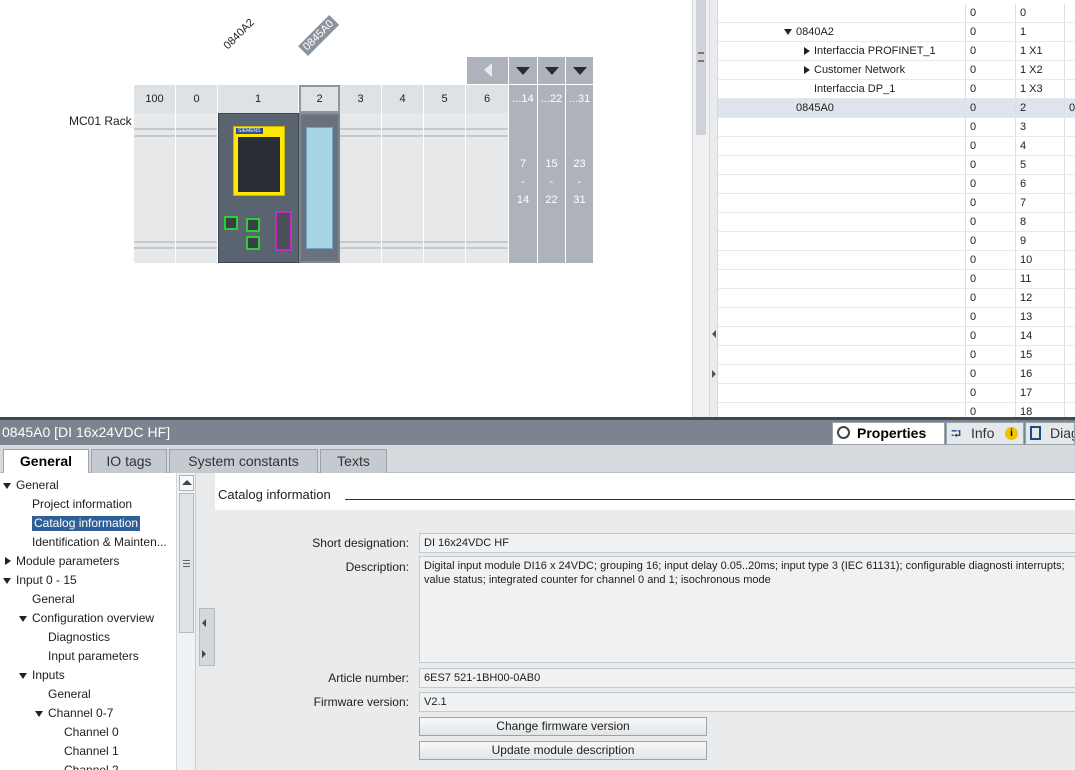  What do you see at coordinates (888, 433) in the screenshot?
I see `properties-tab: Properties` at bounding box center [888, 433].